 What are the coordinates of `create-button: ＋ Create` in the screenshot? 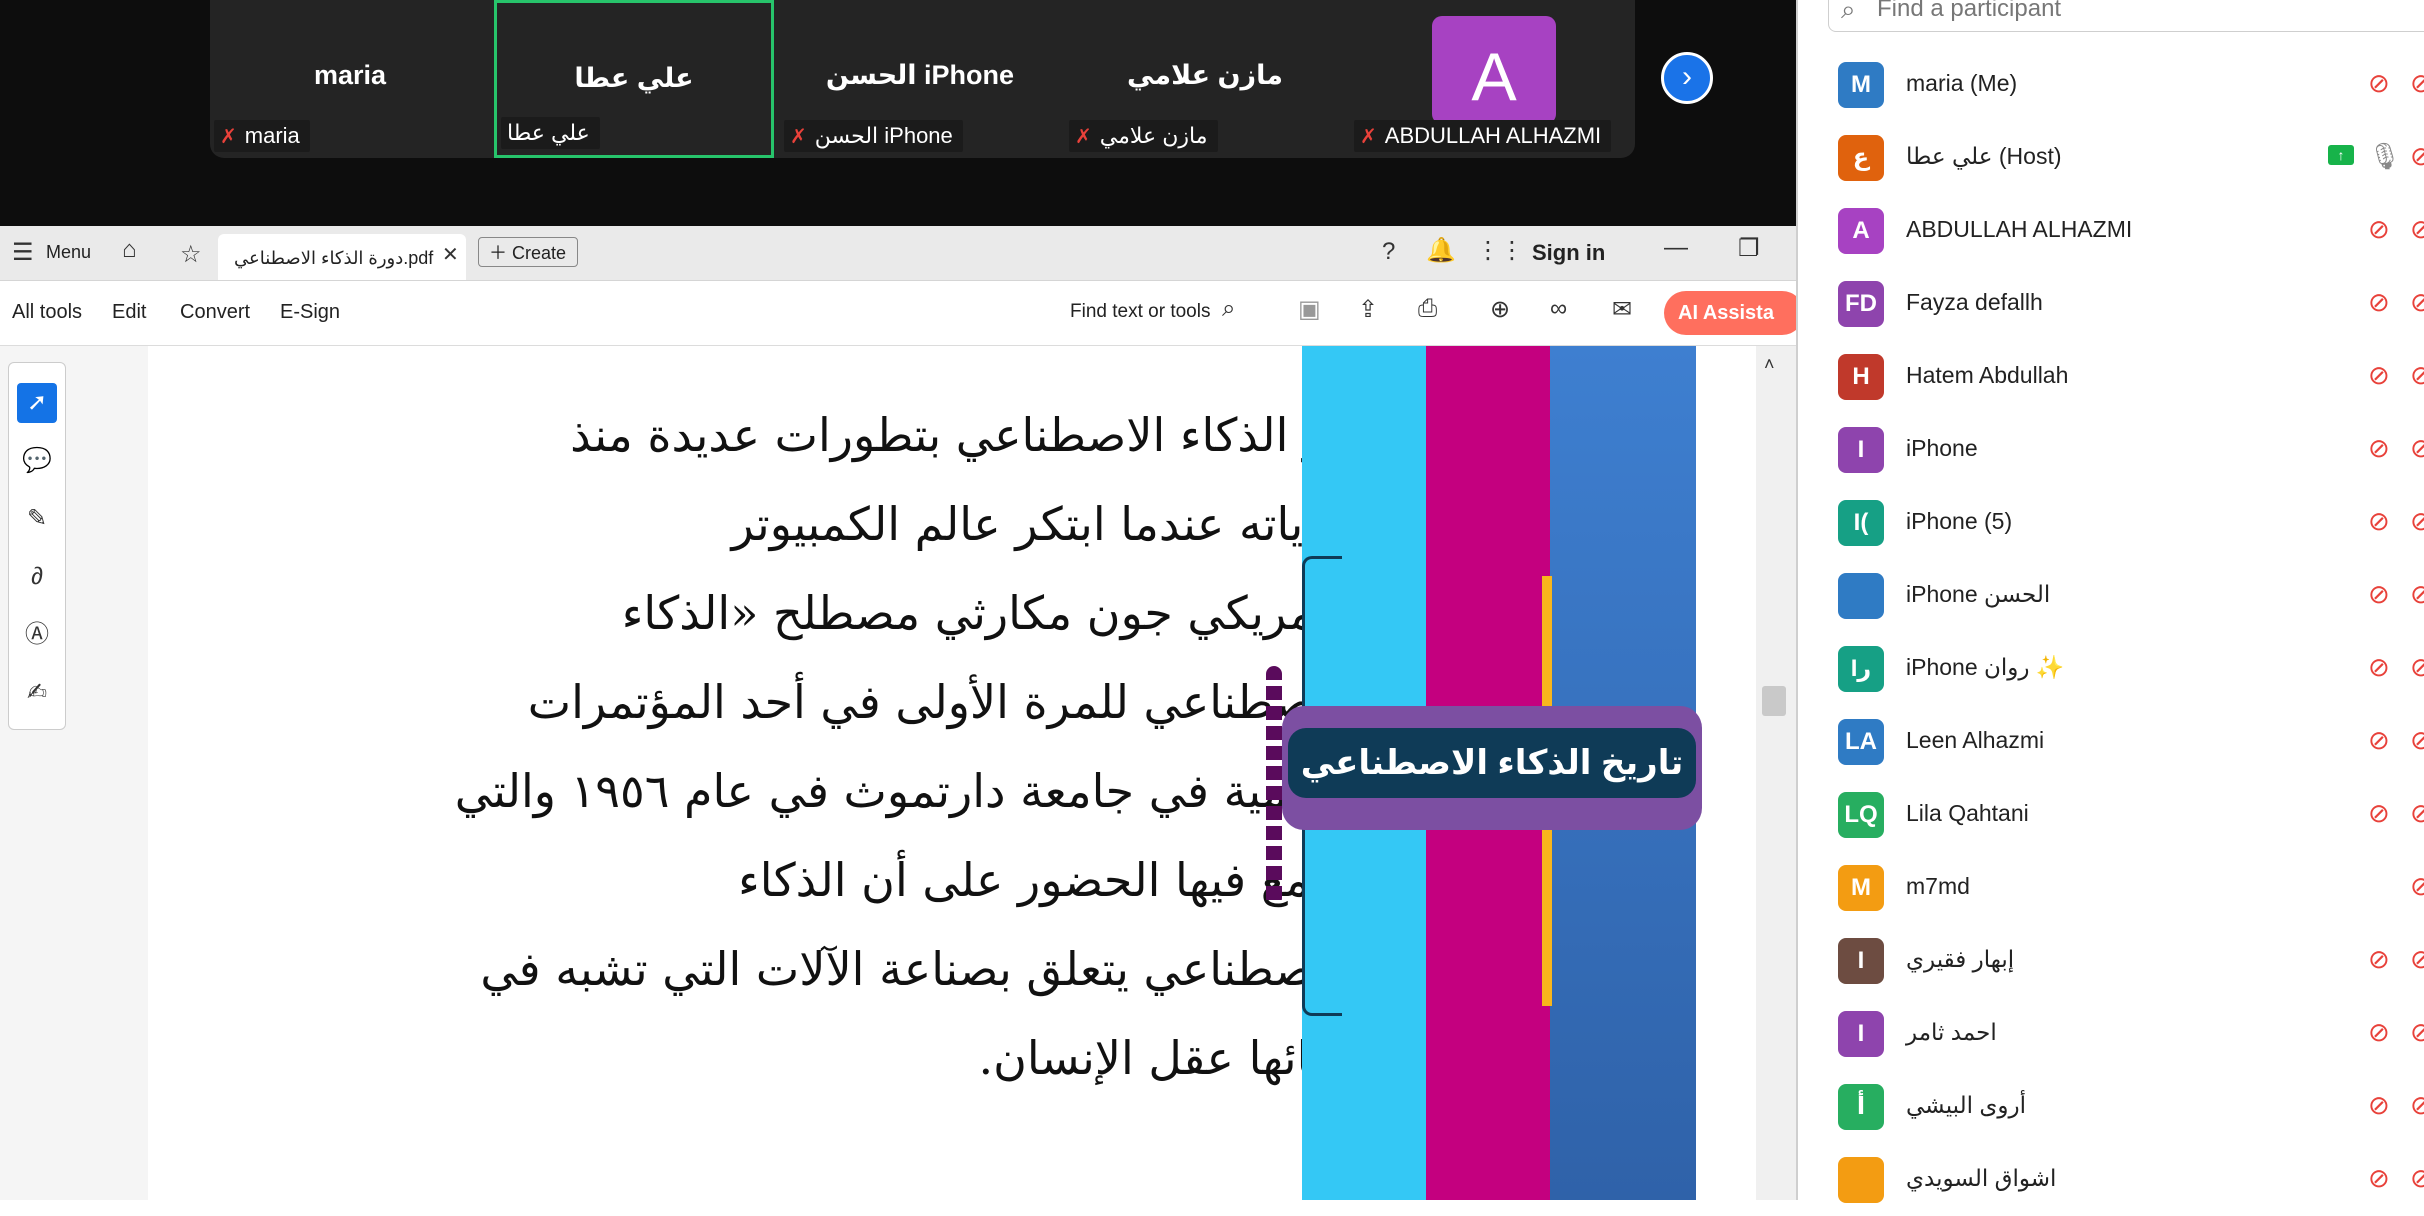 It's located at (528, 252).